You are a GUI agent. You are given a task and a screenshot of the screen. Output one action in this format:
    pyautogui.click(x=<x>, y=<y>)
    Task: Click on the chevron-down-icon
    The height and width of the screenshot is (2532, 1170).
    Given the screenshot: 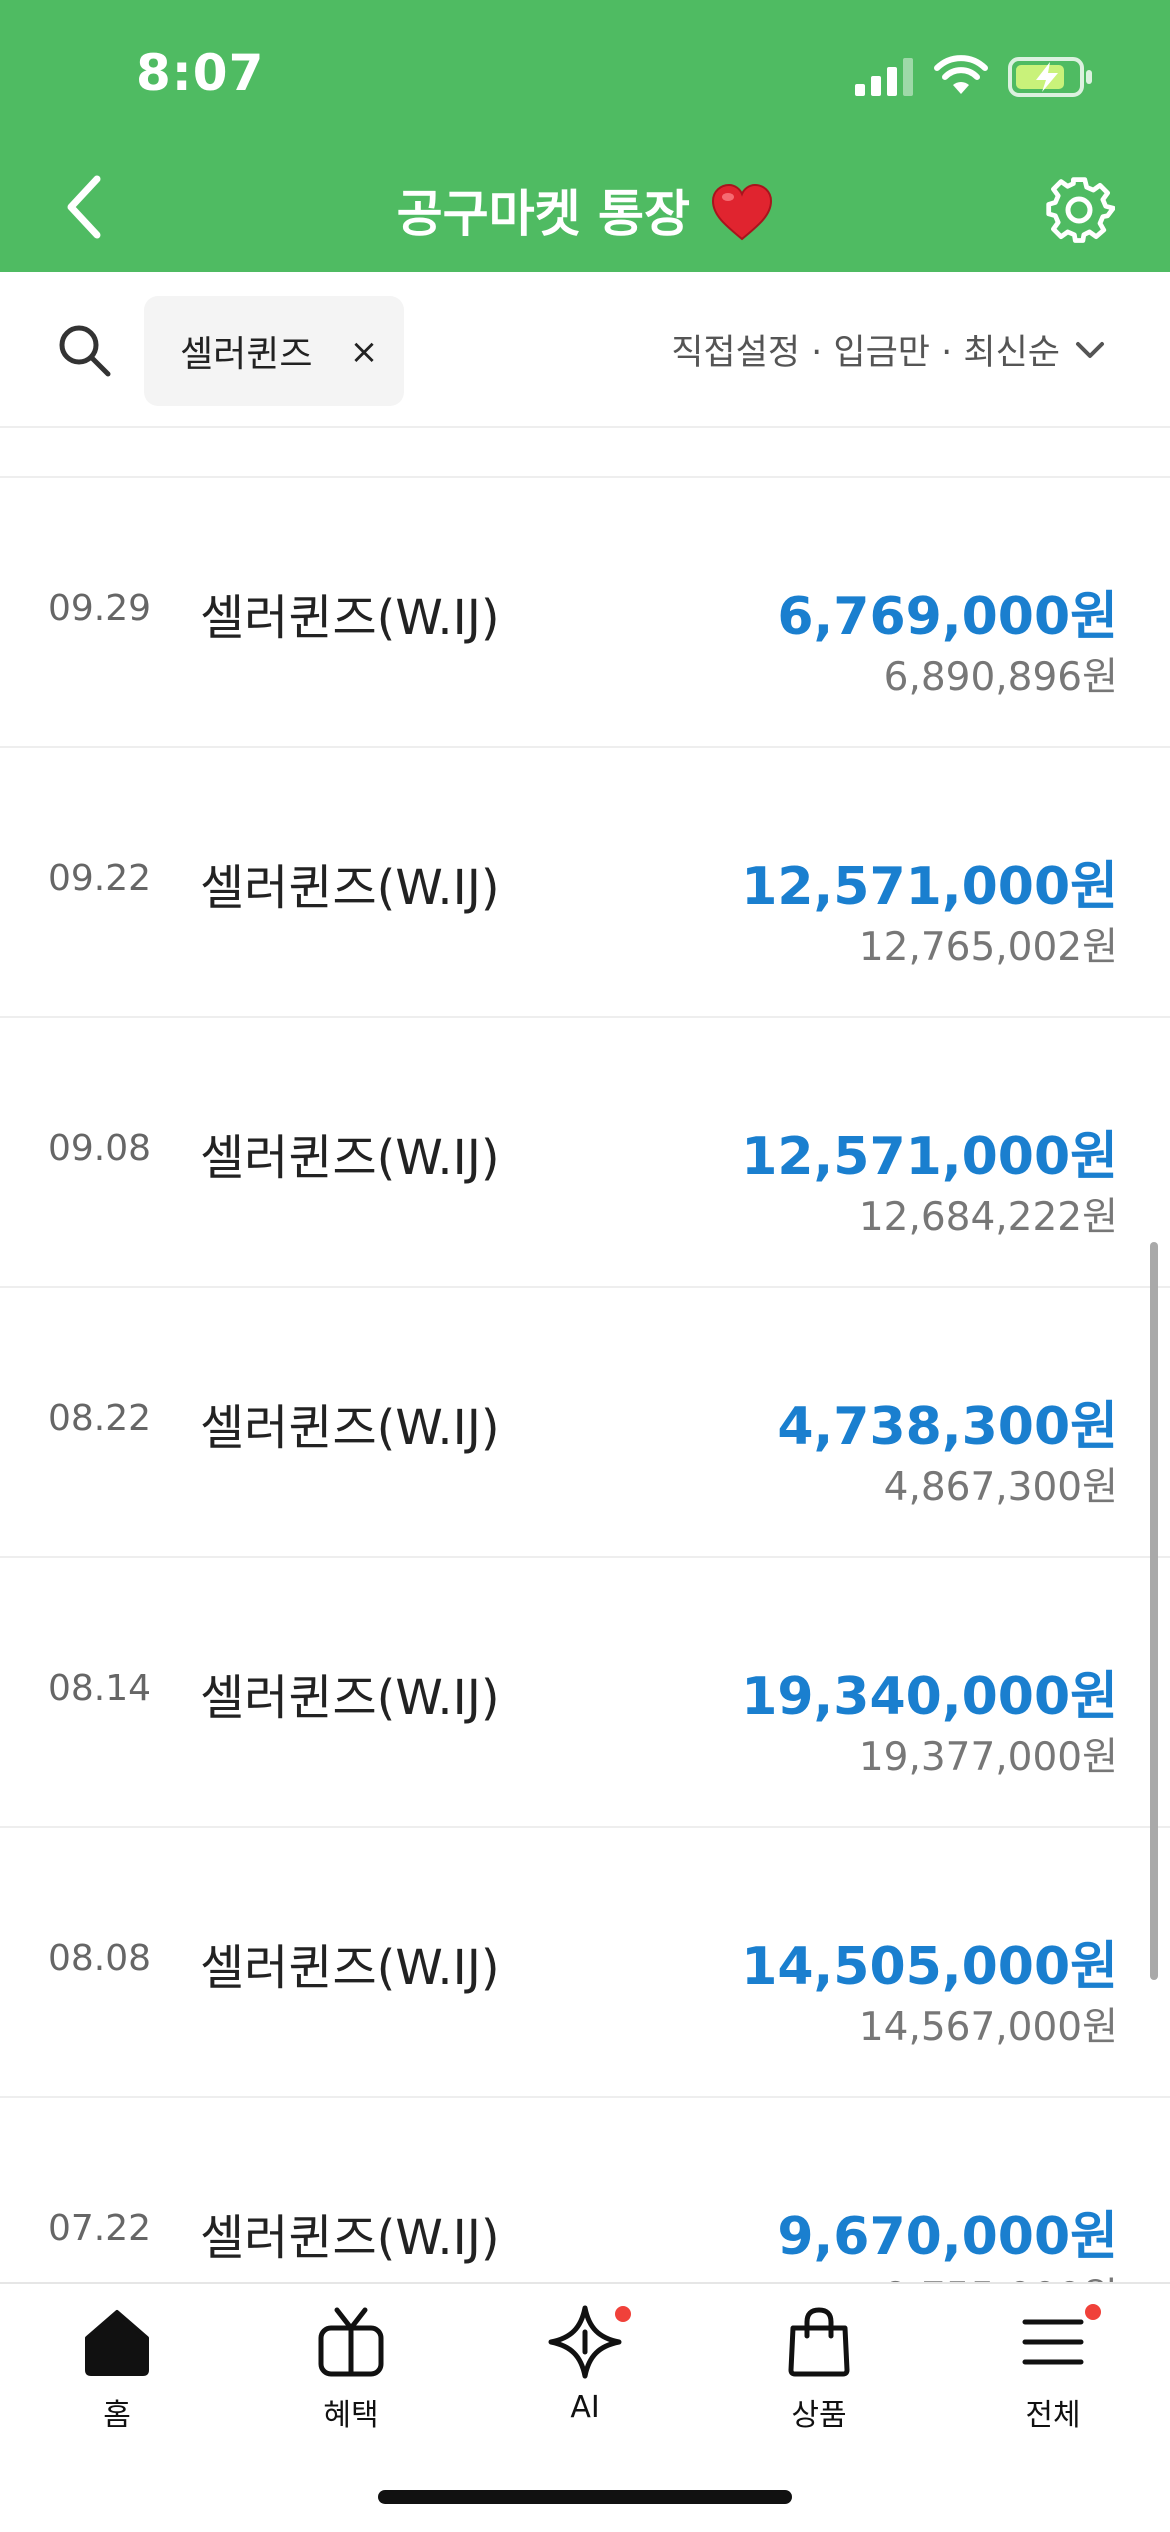 What is the action you would take?
    pyautogui.click(x=1090, y=349)
    